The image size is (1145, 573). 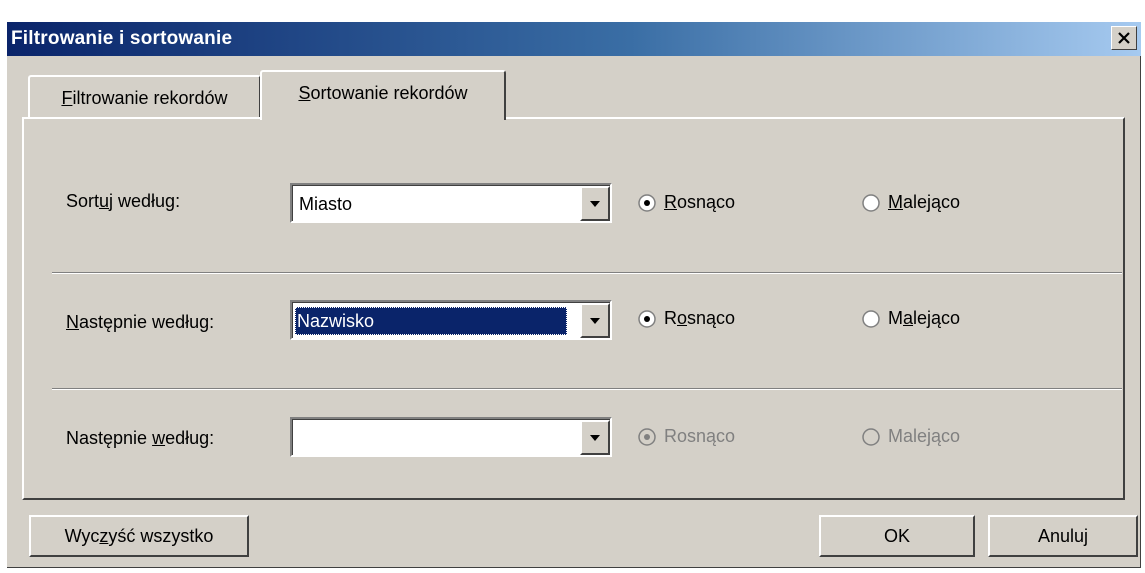 I want to click on sort-by-dropdown-button, so click(x=595, y=203).